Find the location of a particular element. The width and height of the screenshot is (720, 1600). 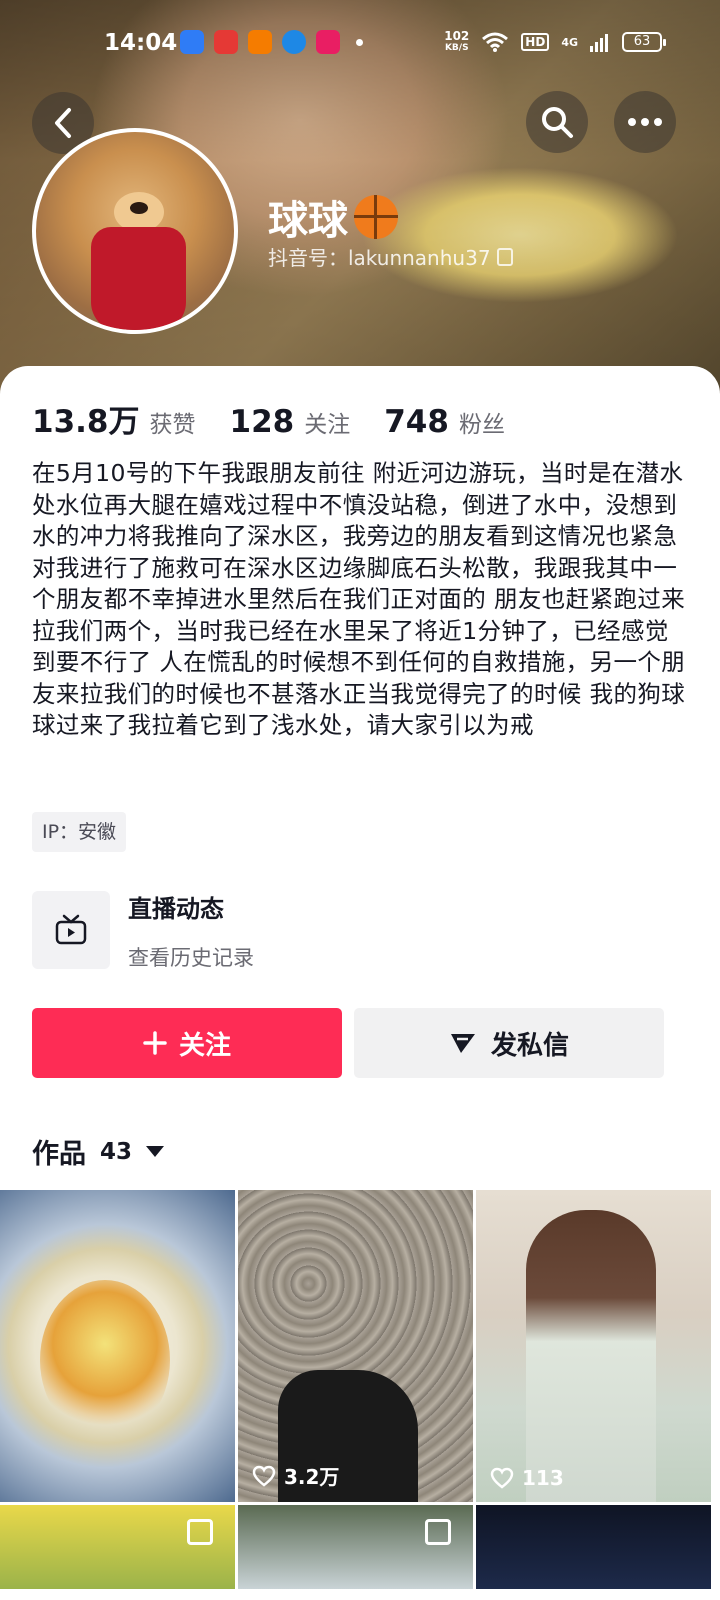

hd-badge: HD is located at coordinates (535, 42).